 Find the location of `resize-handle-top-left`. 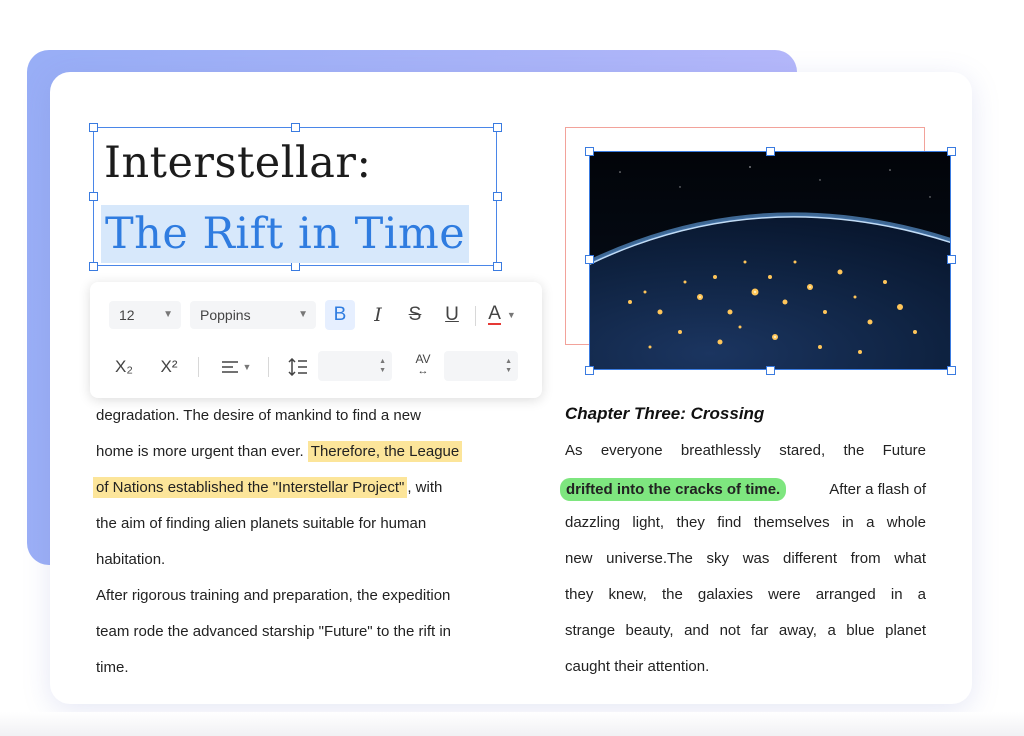

resize-handle-top-left is located at coordinates (93, 127).